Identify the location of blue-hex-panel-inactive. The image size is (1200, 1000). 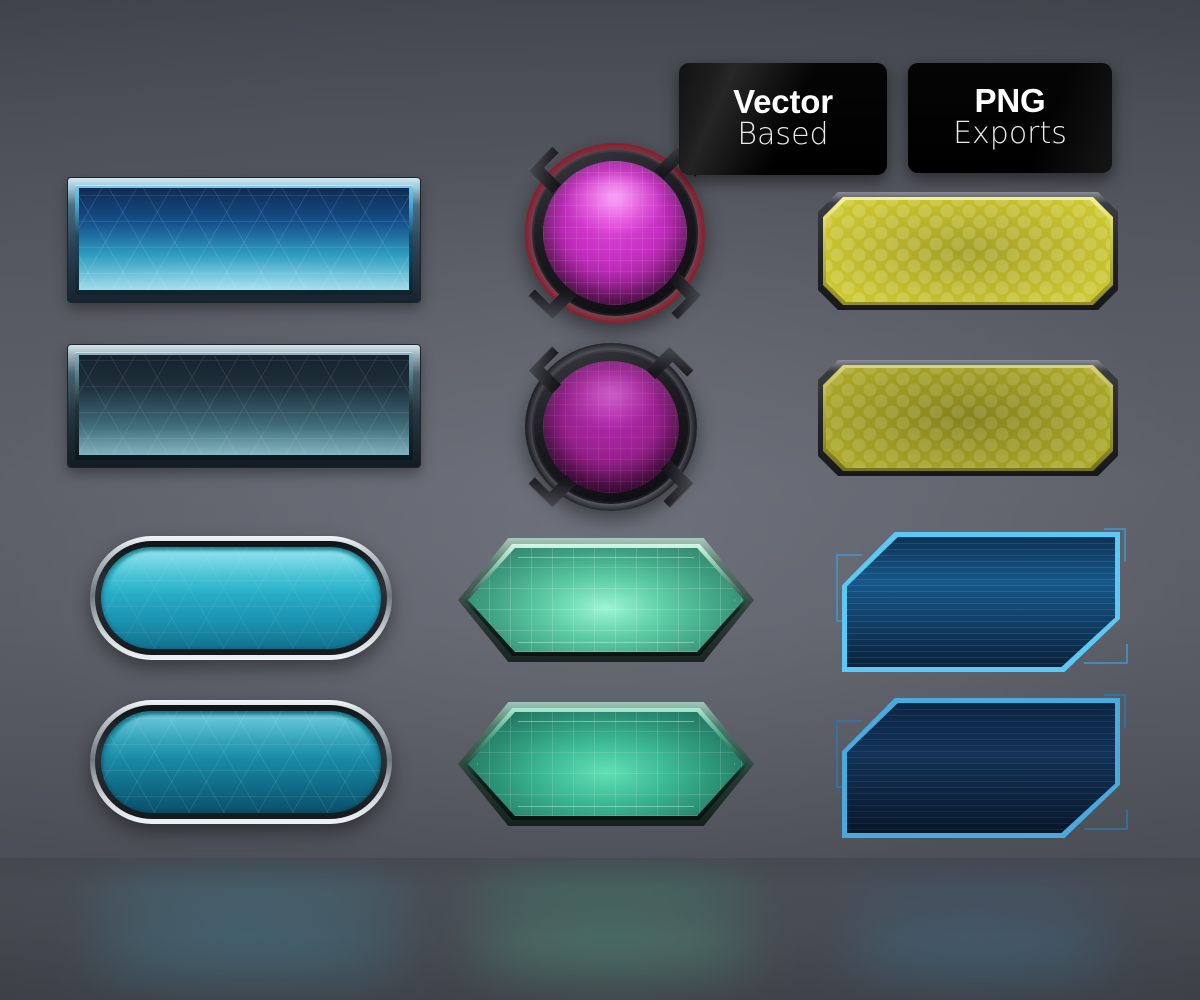
(244, 406).